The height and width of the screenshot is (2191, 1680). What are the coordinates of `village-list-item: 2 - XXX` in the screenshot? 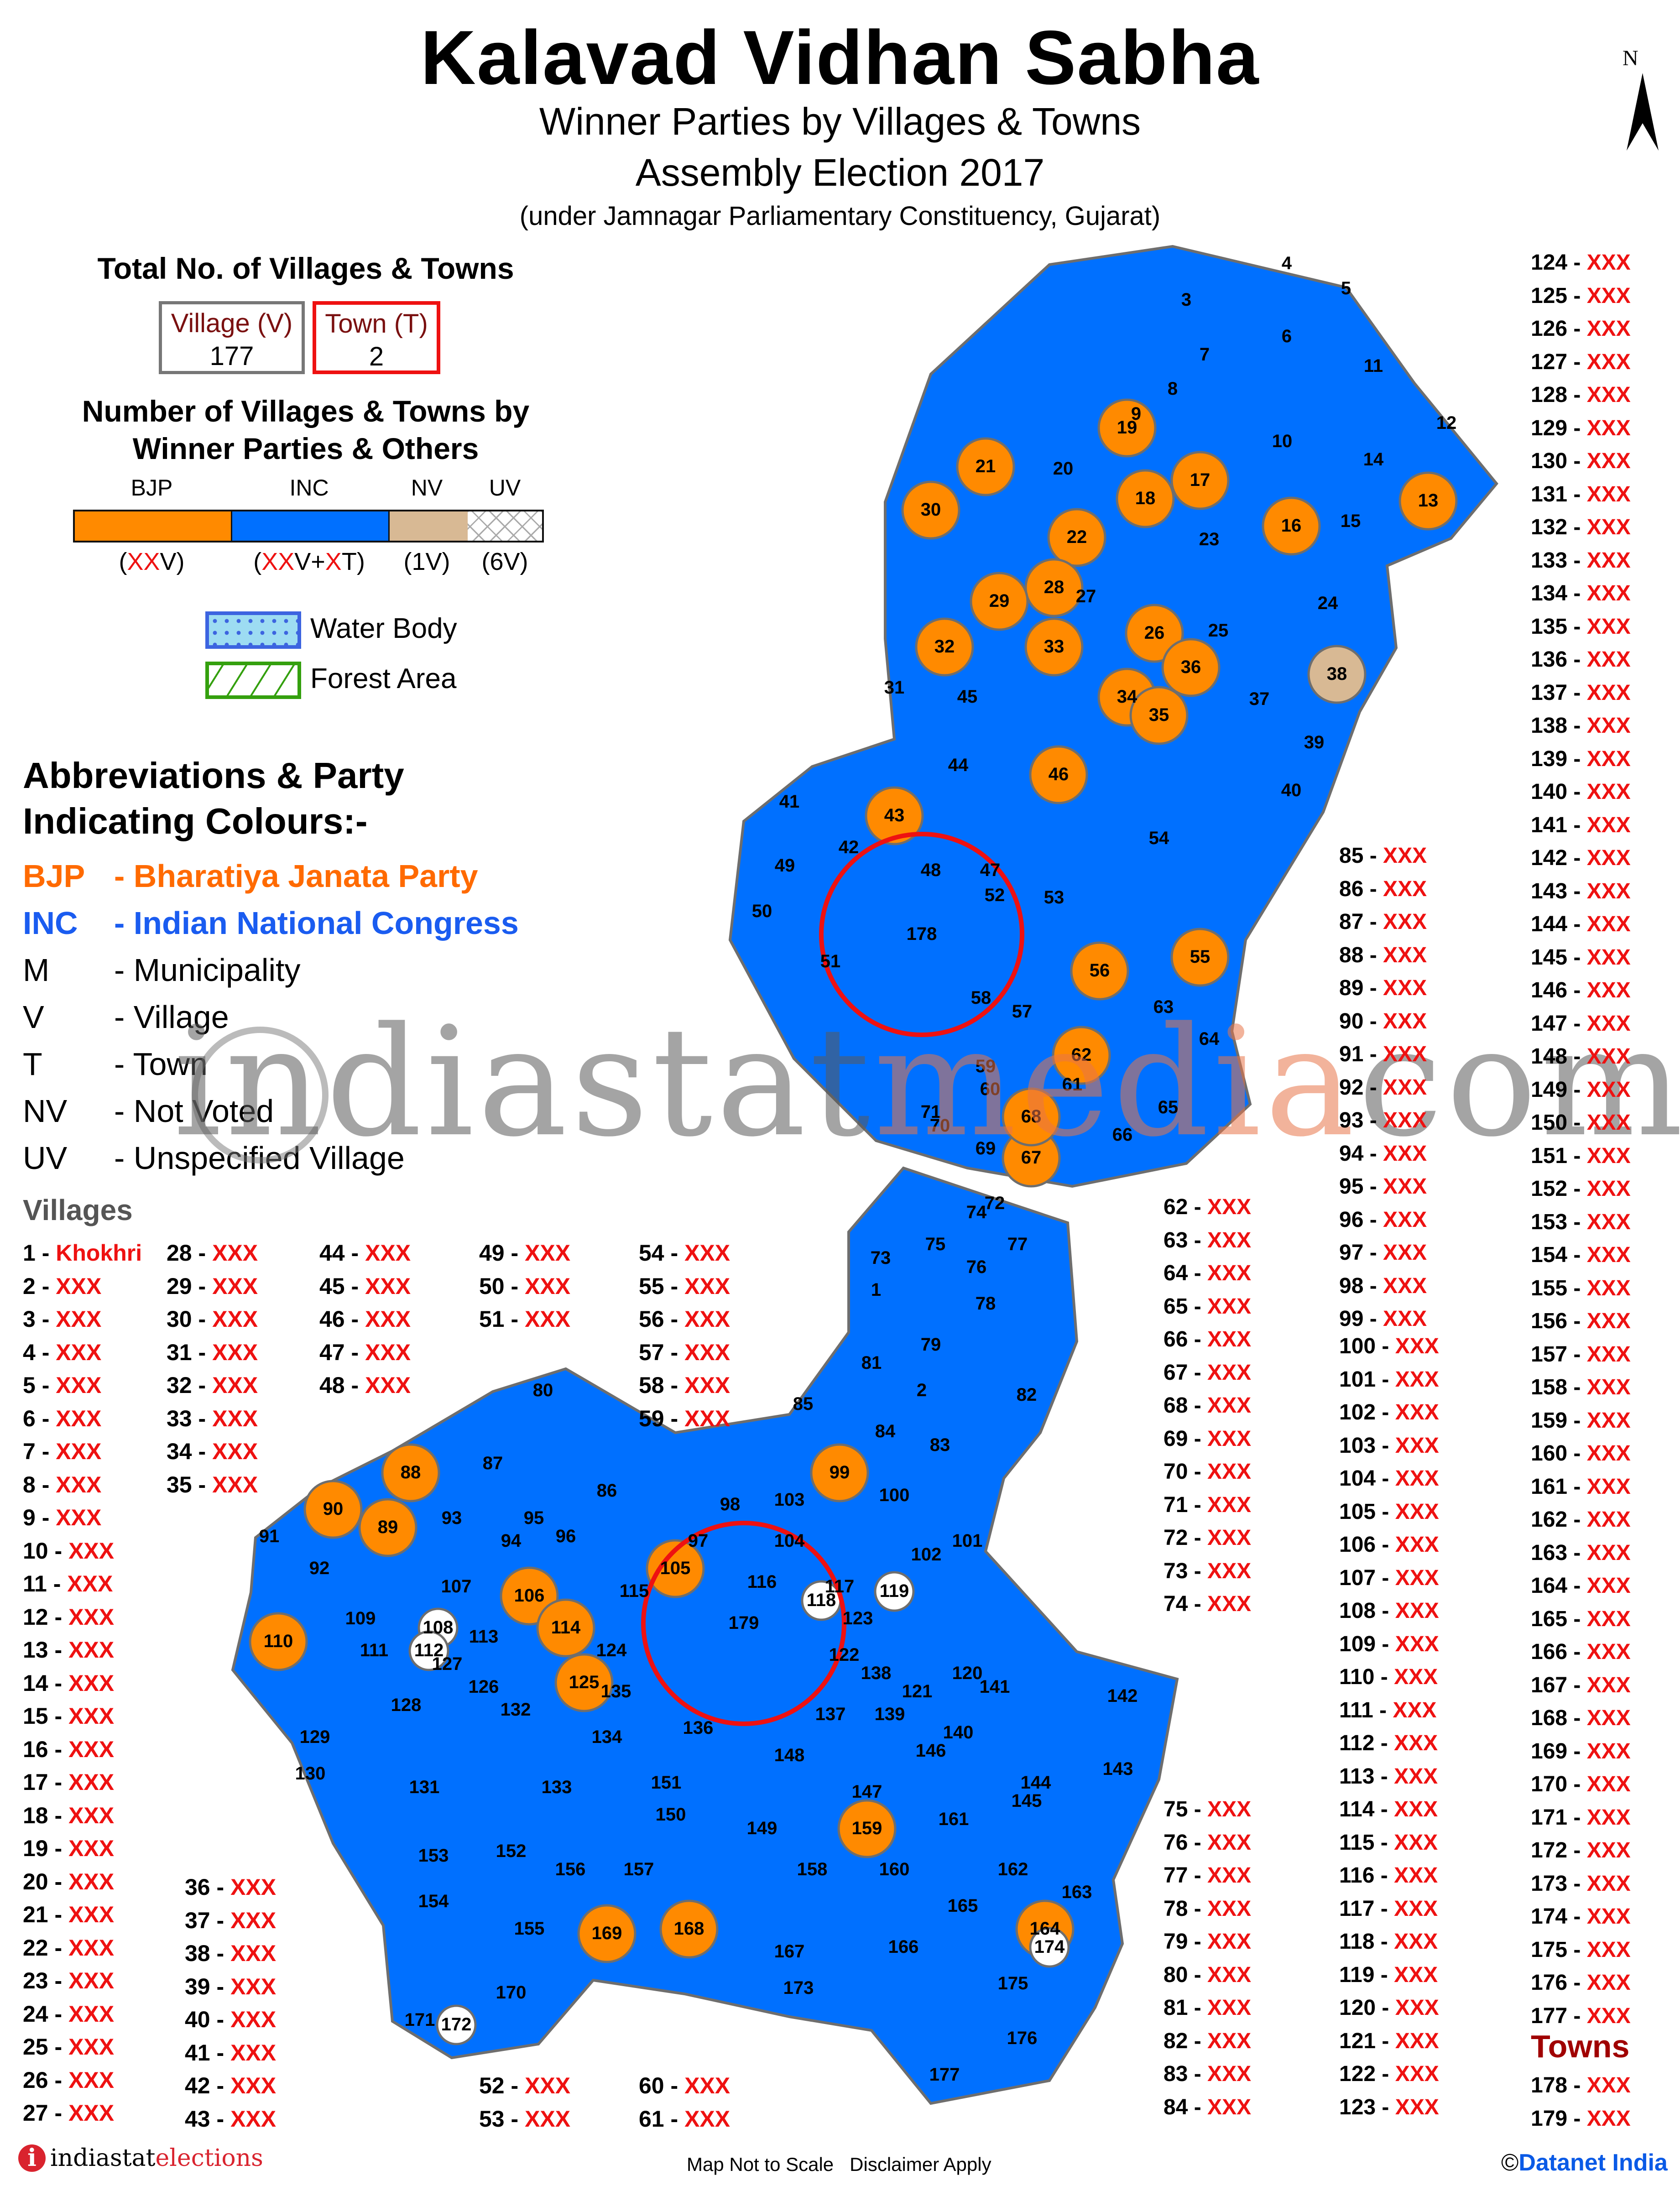 It's located at (63, 1286).